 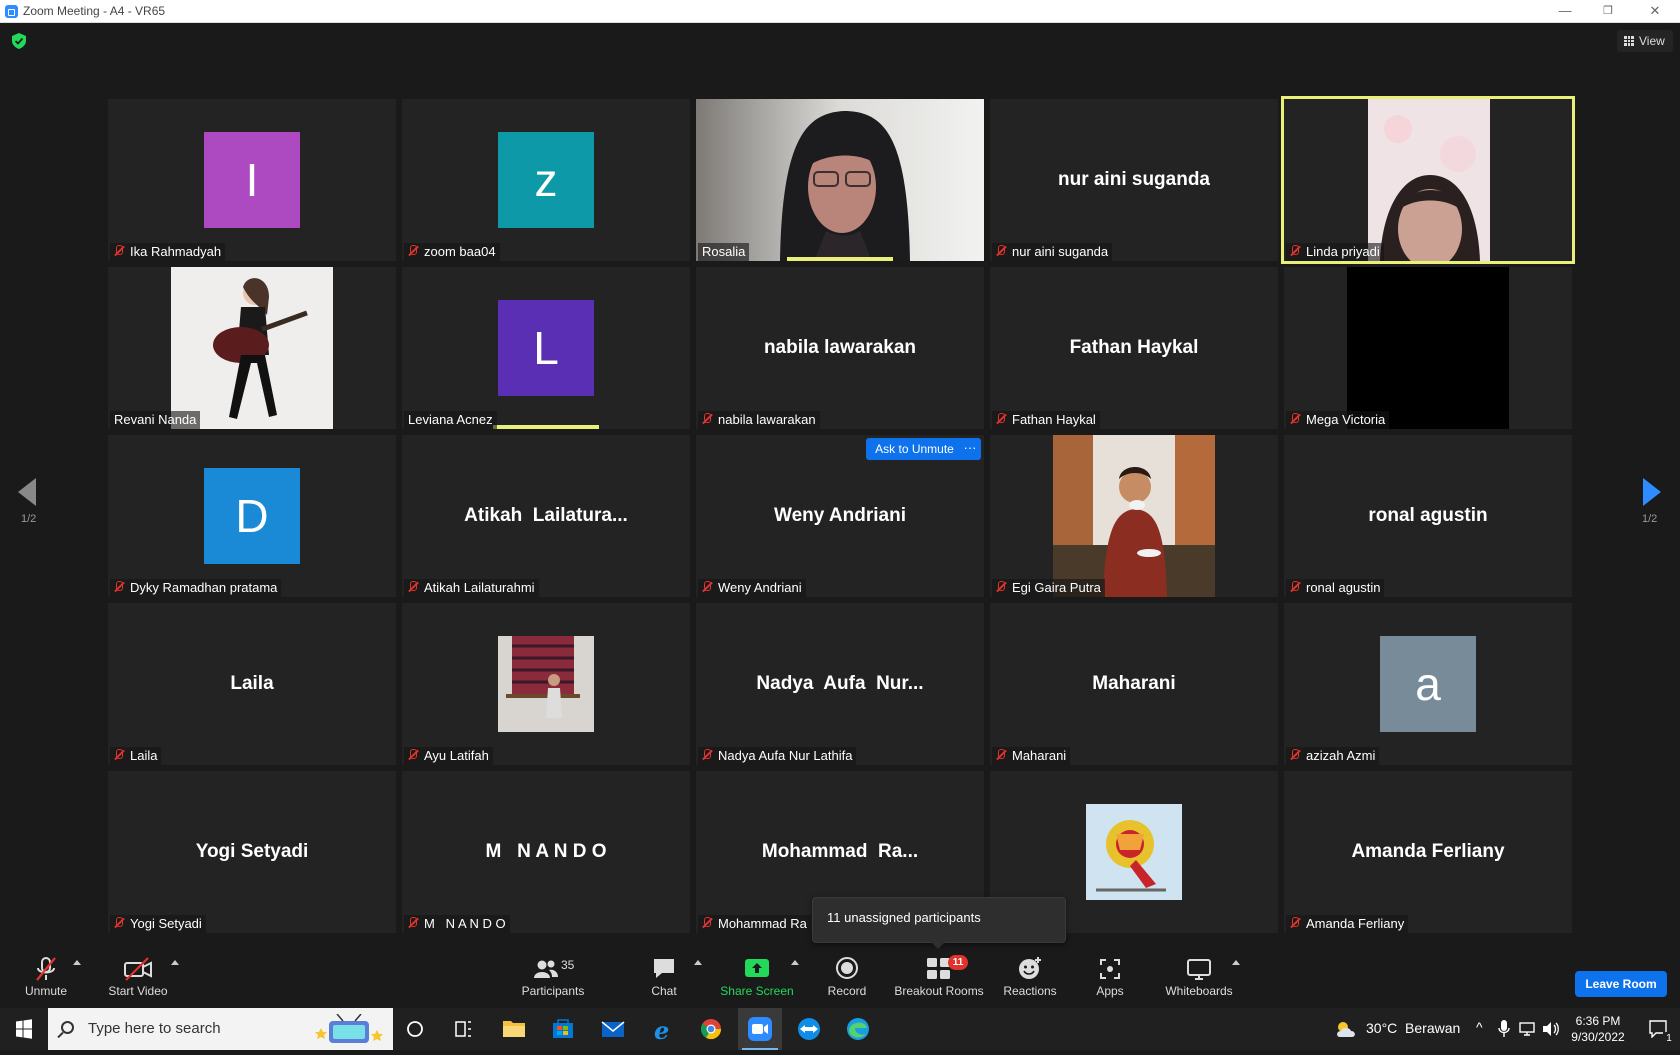 I want to click on edge-app, so click(x=858, y=1029).